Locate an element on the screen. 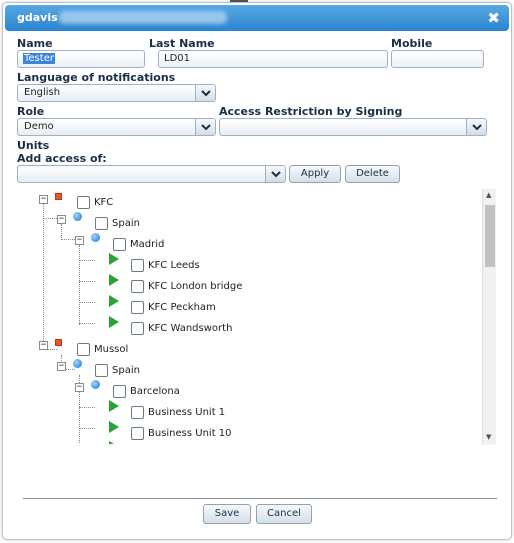 The height and width of the screenshot is (543, 514). lastname-field: LD01 is located at coordinates (273, 59).